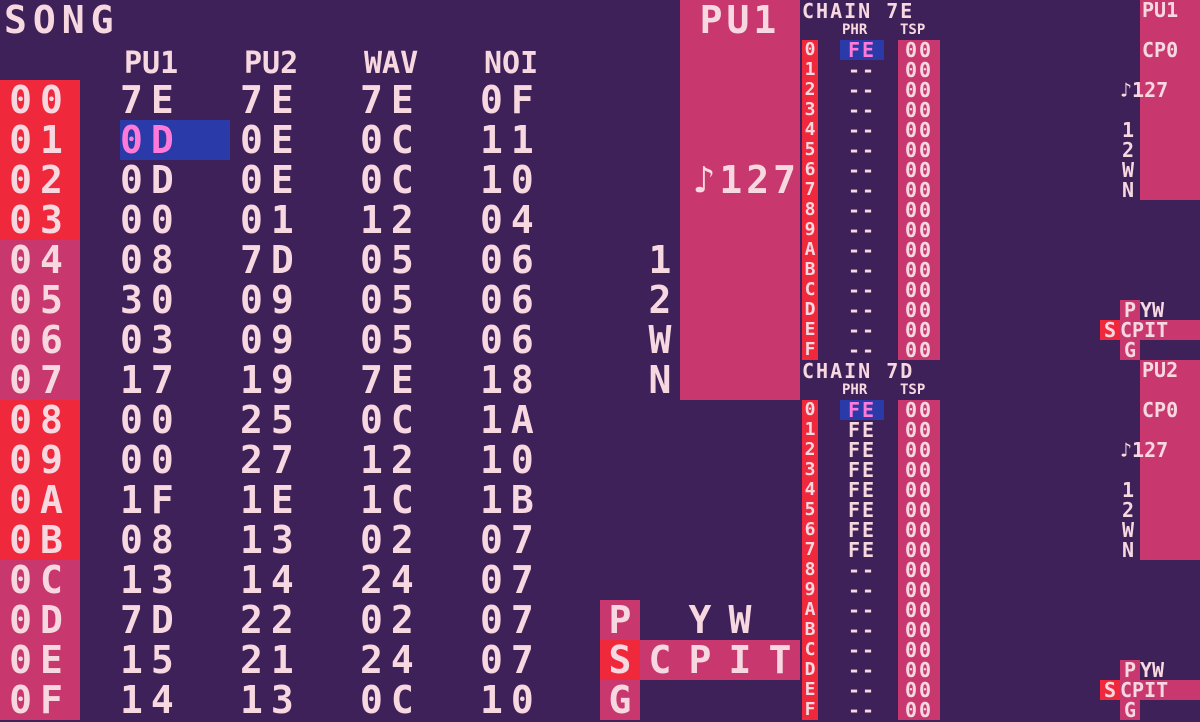 This screenshot has height=722, width=1200. Describe the element at coordinates (700, 660) in the screenshot. I see `screen-map-phrase: P` at that location.